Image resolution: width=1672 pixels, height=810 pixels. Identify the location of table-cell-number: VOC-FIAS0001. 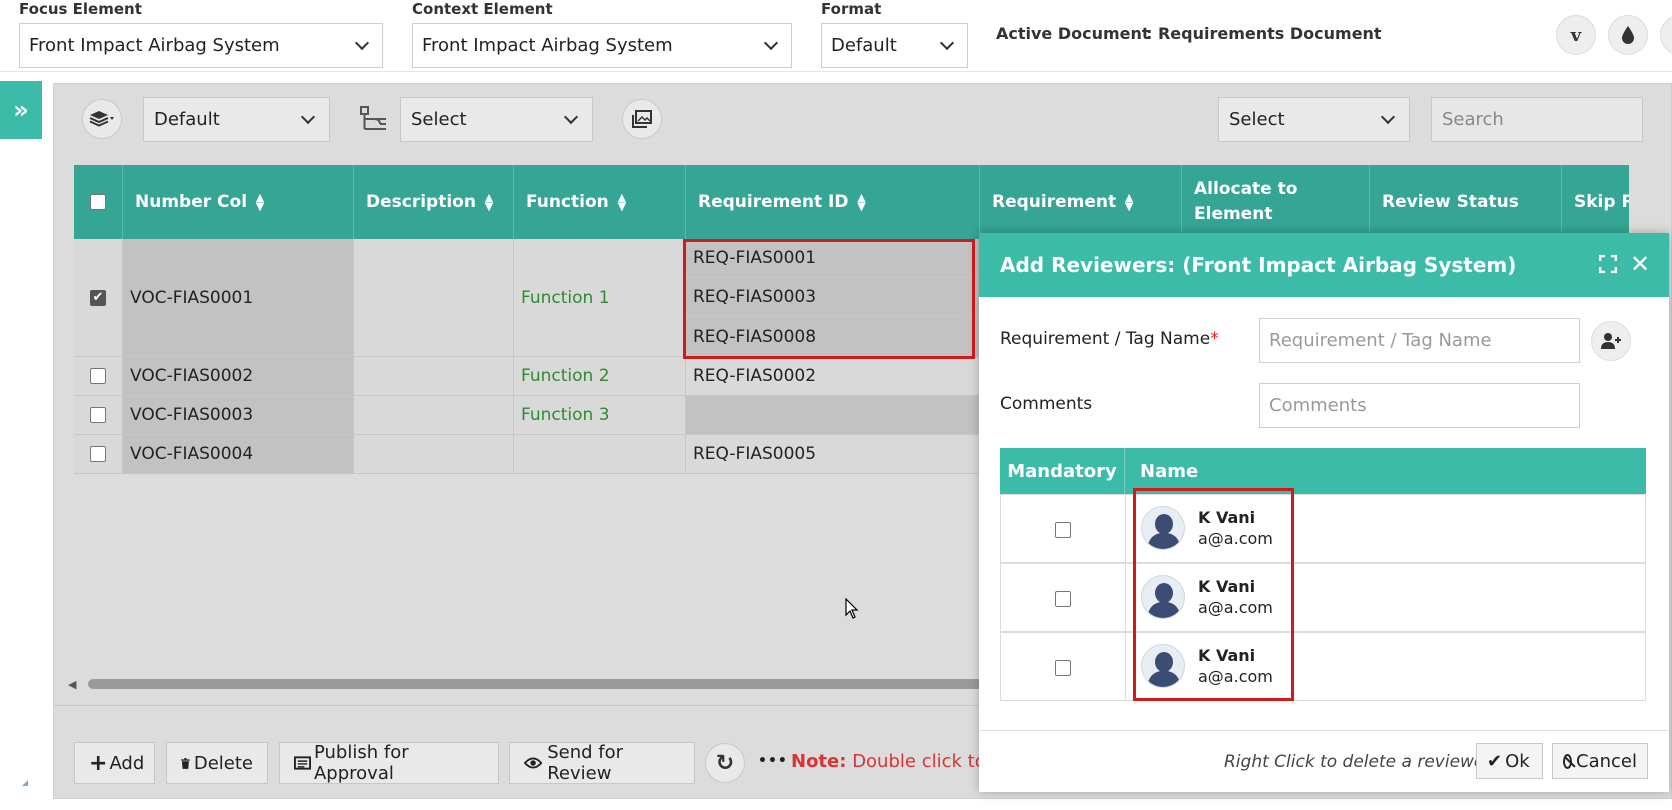
(238, 298).